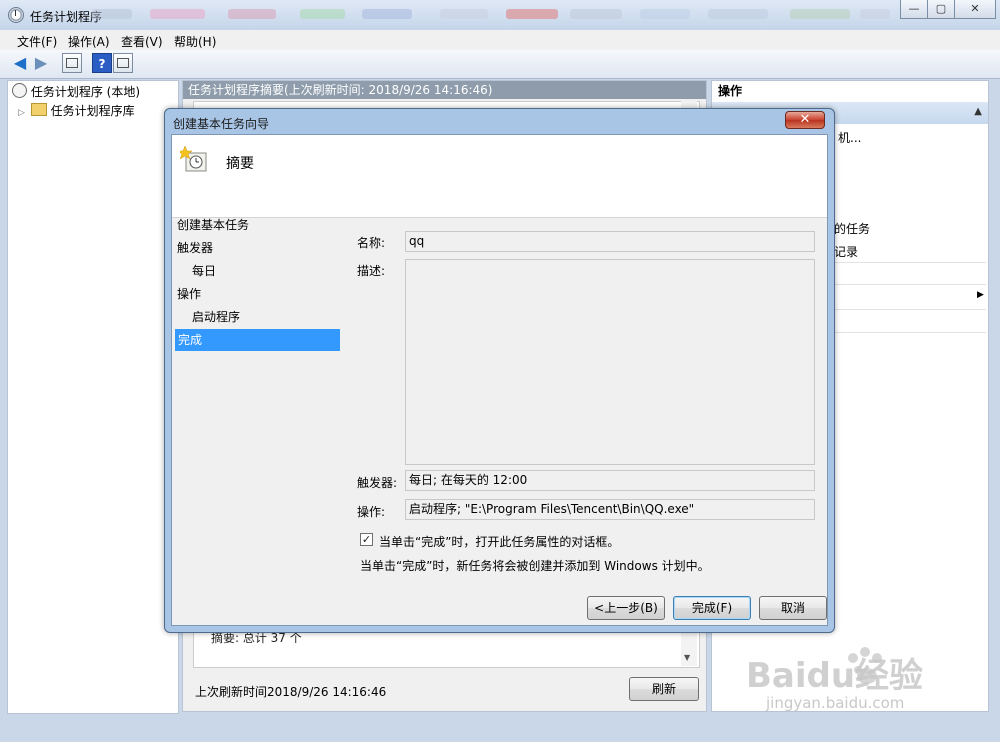 This screenshot has width=1000, height=742. Describe the element at coordinates (85, 92) in the screenshot. I see `tree-root-label: 任务计划程序 (本地)` at that location.